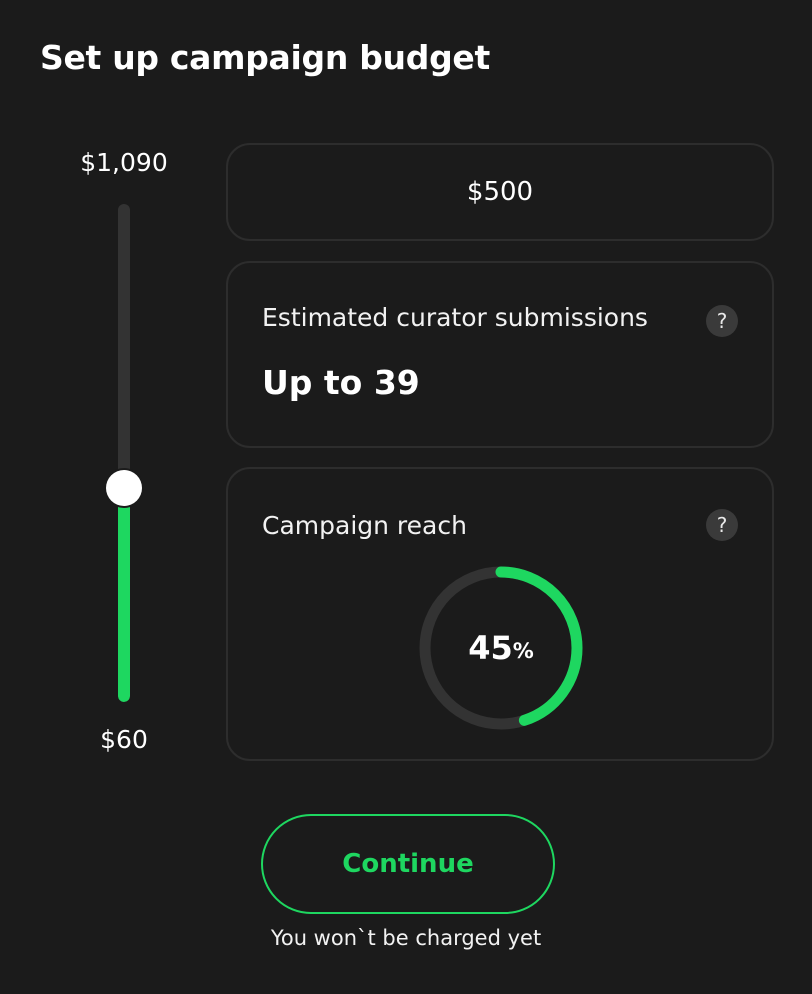 The height and width of the screenshot is (994, 812). Describe the element at coordinates (124, 162) in the screenshot. I see `slider-max-label: $1,090` at that location.